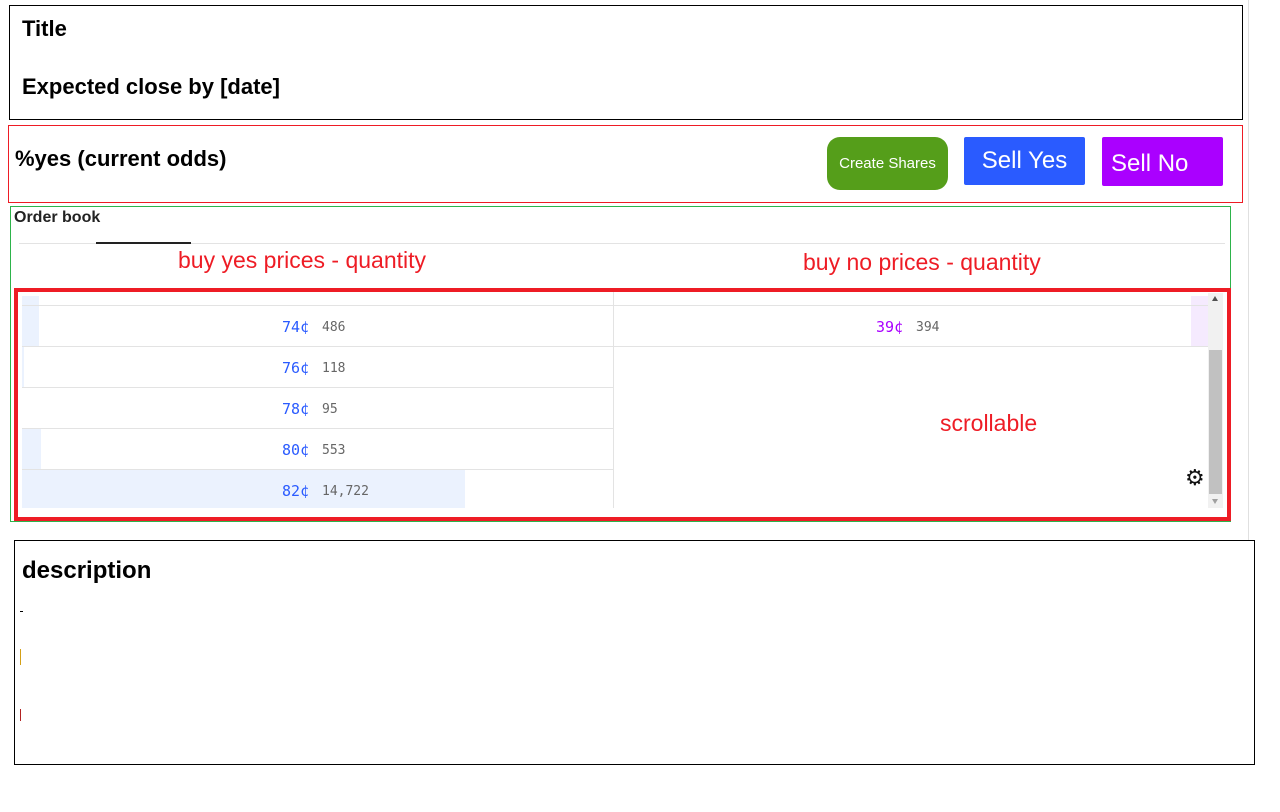 The image size is (1280, 812). What do you see at coordinates (989, 423) in the screenshot?
I see `scrollable-note: scrollable` at bounding box center [989, 423].